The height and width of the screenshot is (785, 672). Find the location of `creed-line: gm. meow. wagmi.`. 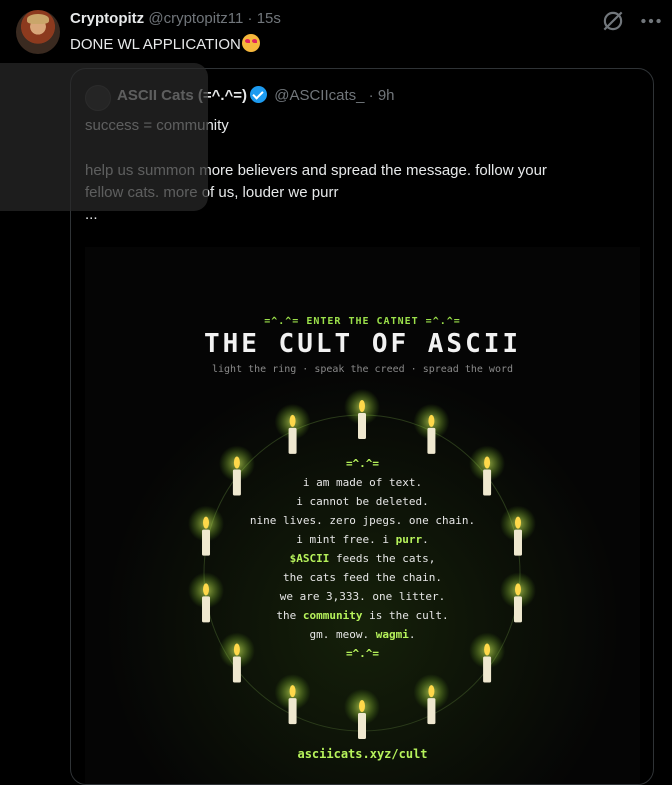

creed-line: gm. meow. wagmi. is located at coordinates (362, 634).